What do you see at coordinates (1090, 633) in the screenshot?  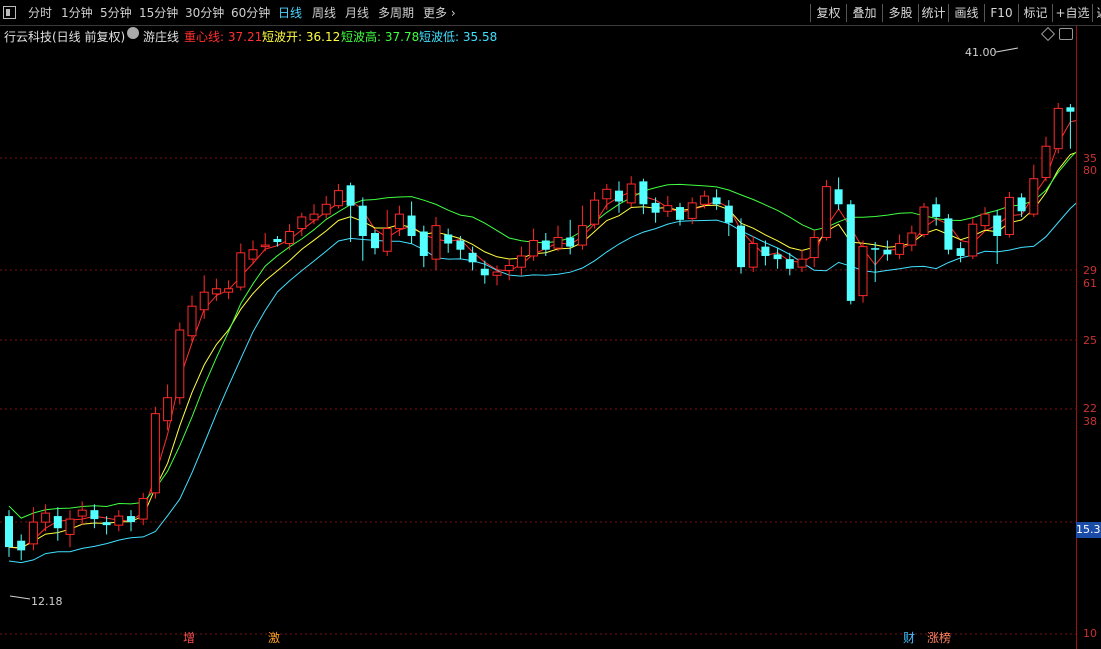 I see `axis-label: 10` at bounding box center [1090, 633].